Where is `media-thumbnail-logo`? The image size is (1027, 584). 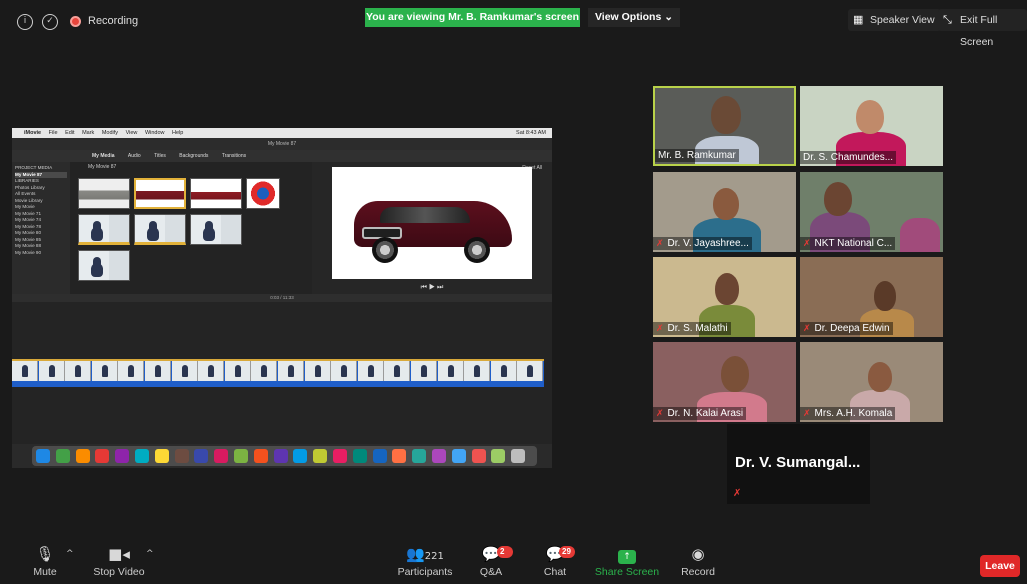
media-thumbnail-logo is located at coordinates (263, 193).